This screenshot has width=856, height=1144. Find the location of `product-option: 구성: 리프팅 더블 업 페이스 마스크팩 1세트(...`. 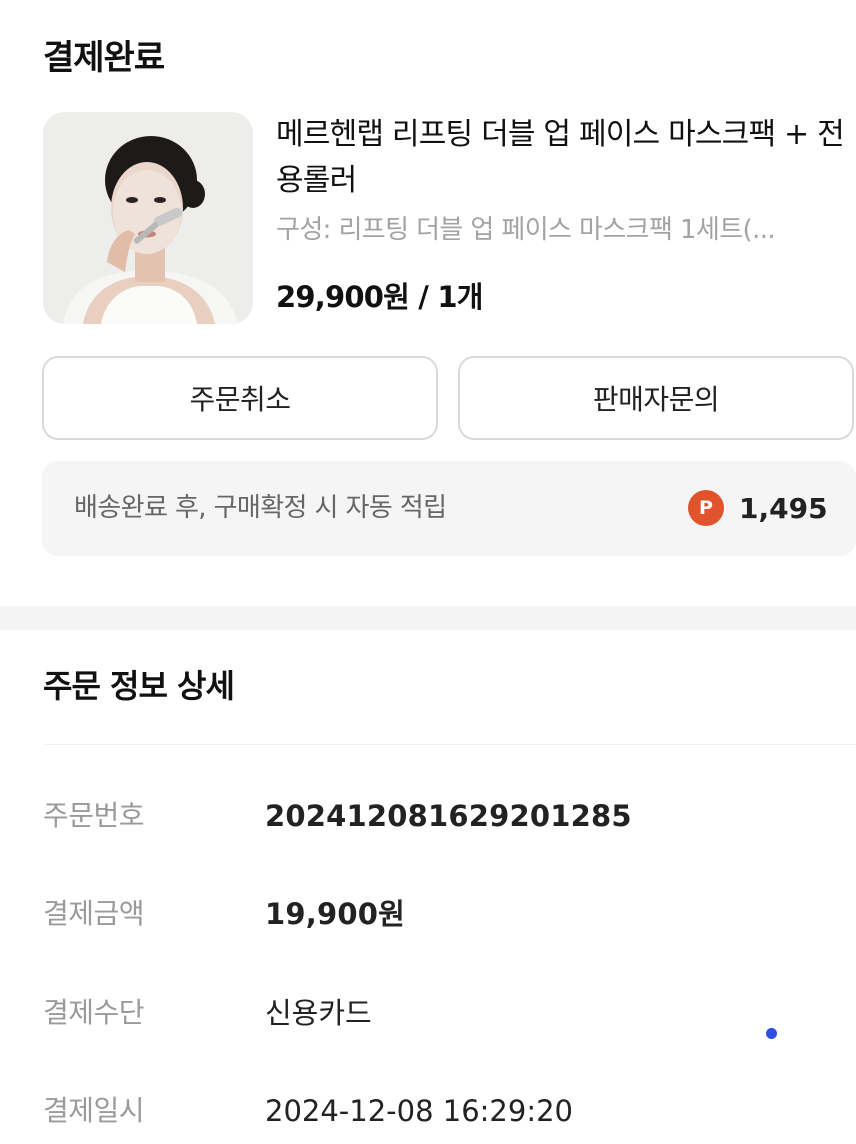

product-option: 구성: 리프팅 더블 업 페이스 마스크팩 1세트(... is located at coordinates (526, 230).